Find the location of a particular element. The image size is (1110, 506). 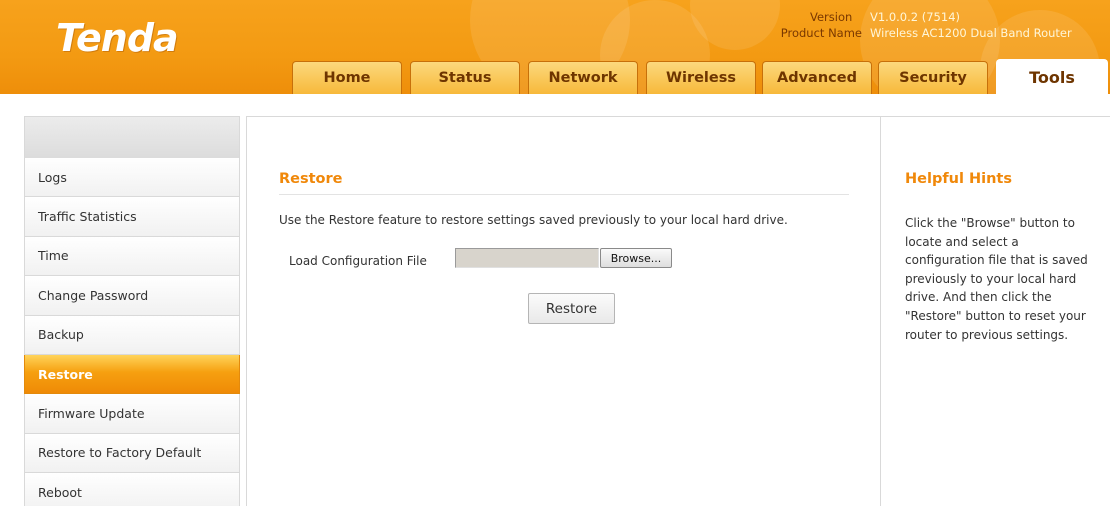

tab-security: Security is located at coordinates (933, 77).